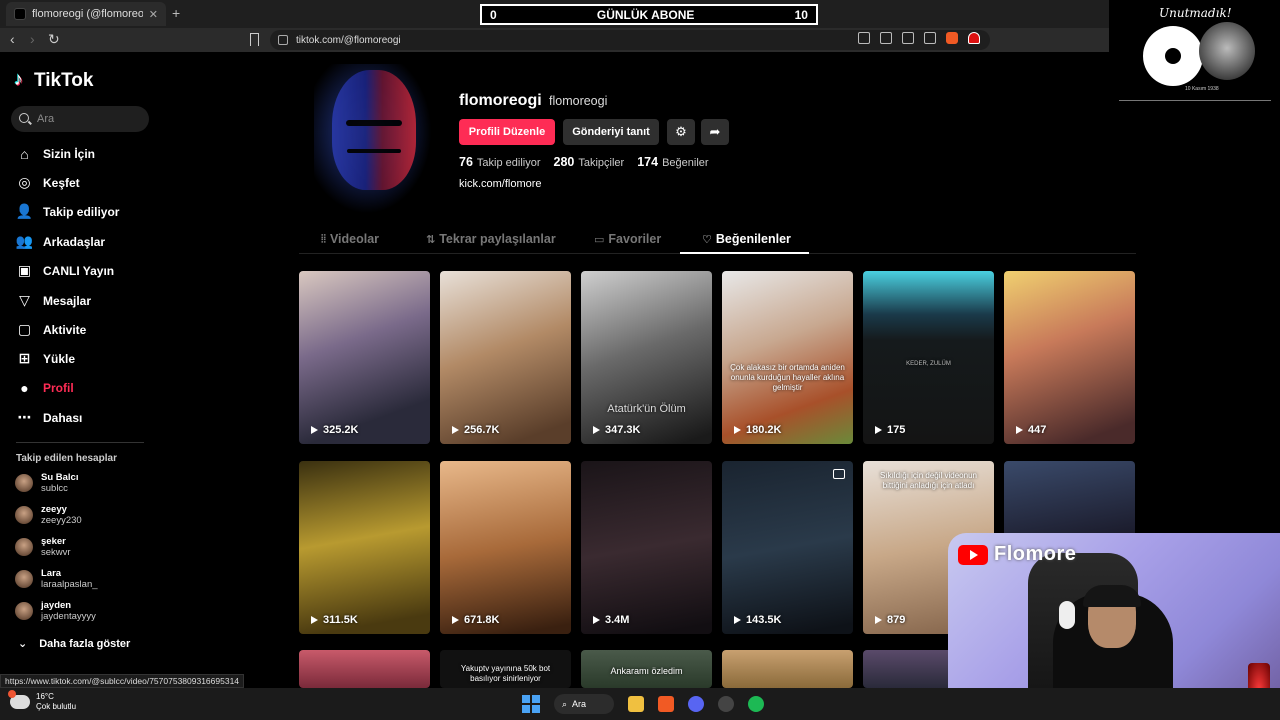 This screenshot has width=1280, height=720. What do you see at coordinates (500, 184) in the screenshot?
I see `profile-bio-link: kick.com/flomore` at bounding box center [500, 184].